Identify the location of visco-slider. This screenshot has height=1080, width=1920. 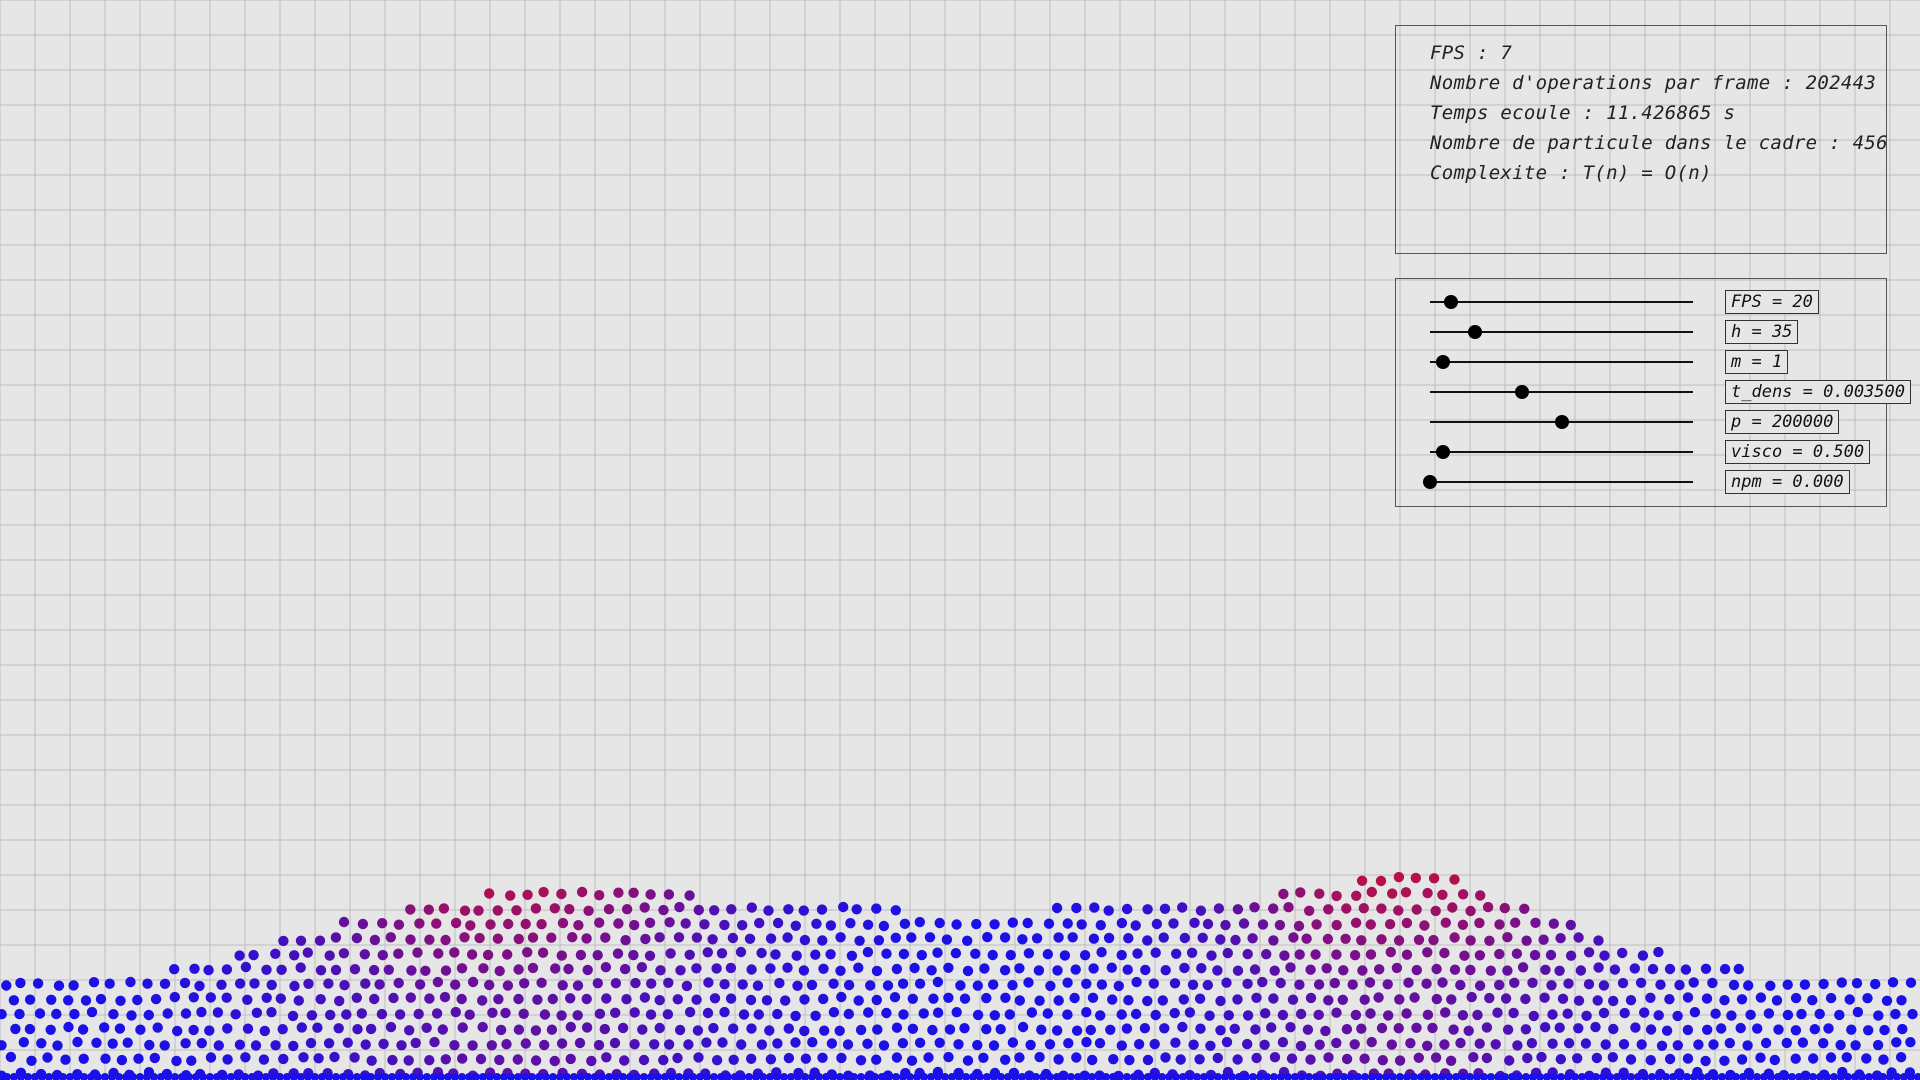
(1561, 452).